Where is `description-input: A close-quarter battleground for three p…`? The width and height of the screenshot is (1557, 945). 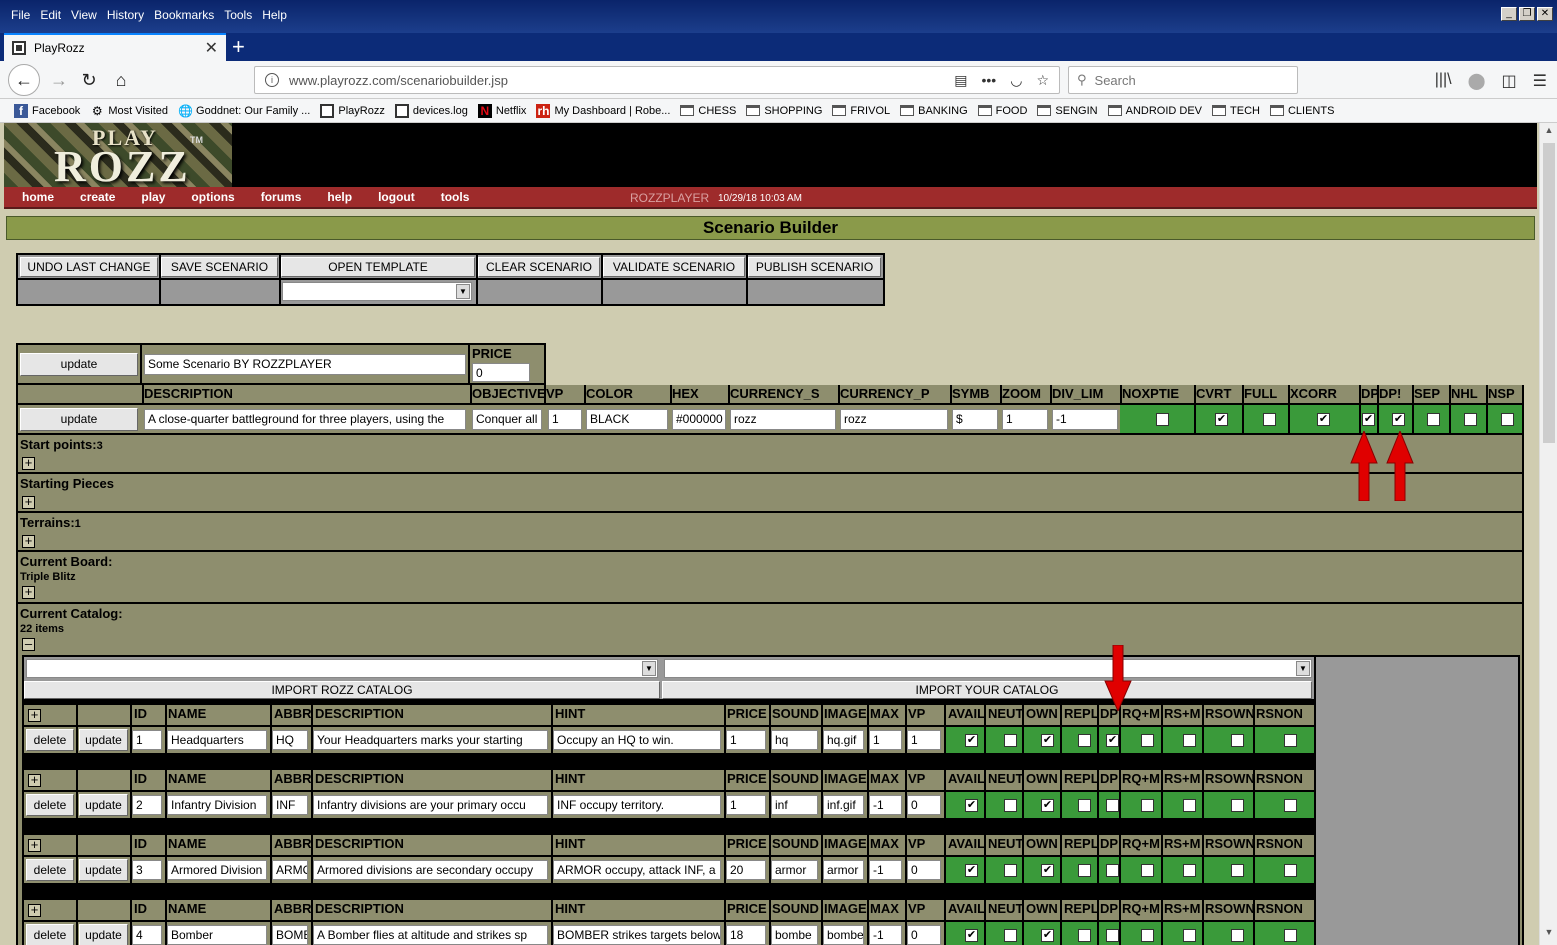
description-input: A close-quarter battleground for three p… is located at coordinates (305, 419).